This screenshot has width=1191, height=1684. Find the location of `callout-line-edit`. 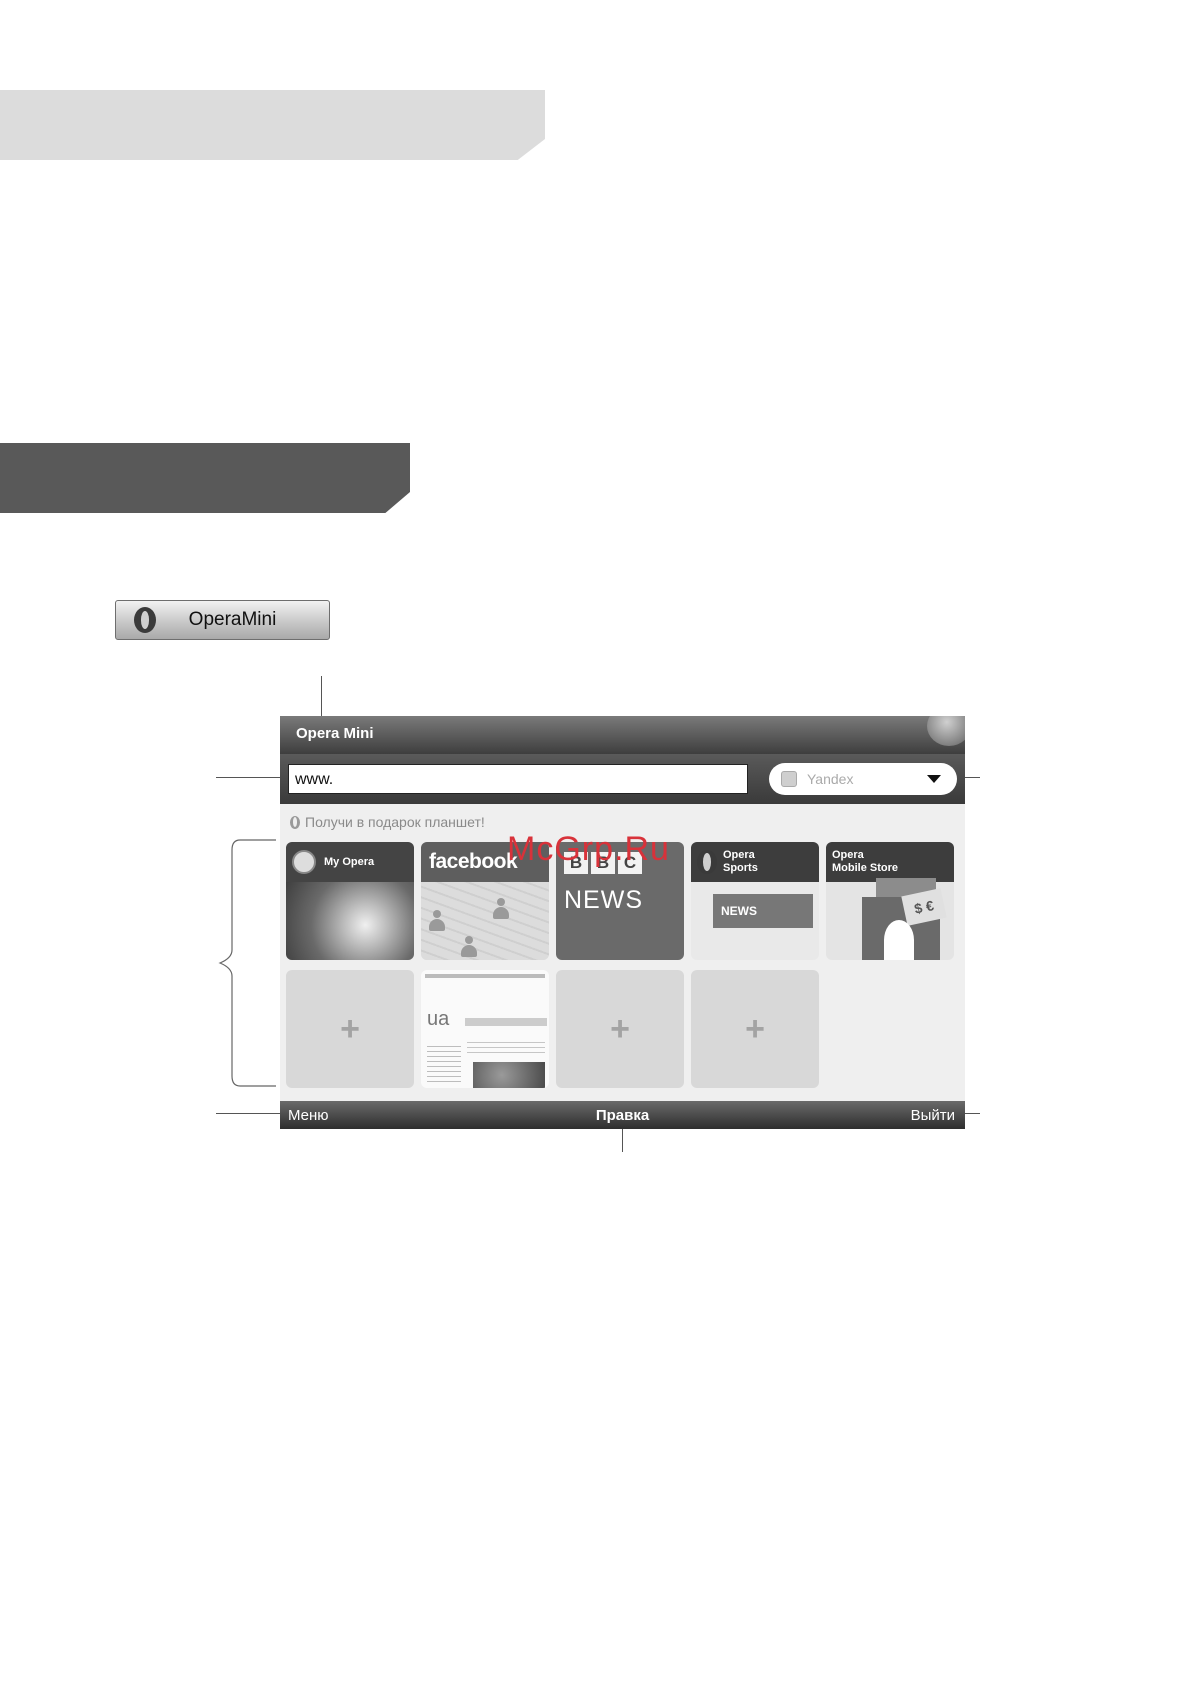

callout-line-edit is located at coordinates (622, 1140).